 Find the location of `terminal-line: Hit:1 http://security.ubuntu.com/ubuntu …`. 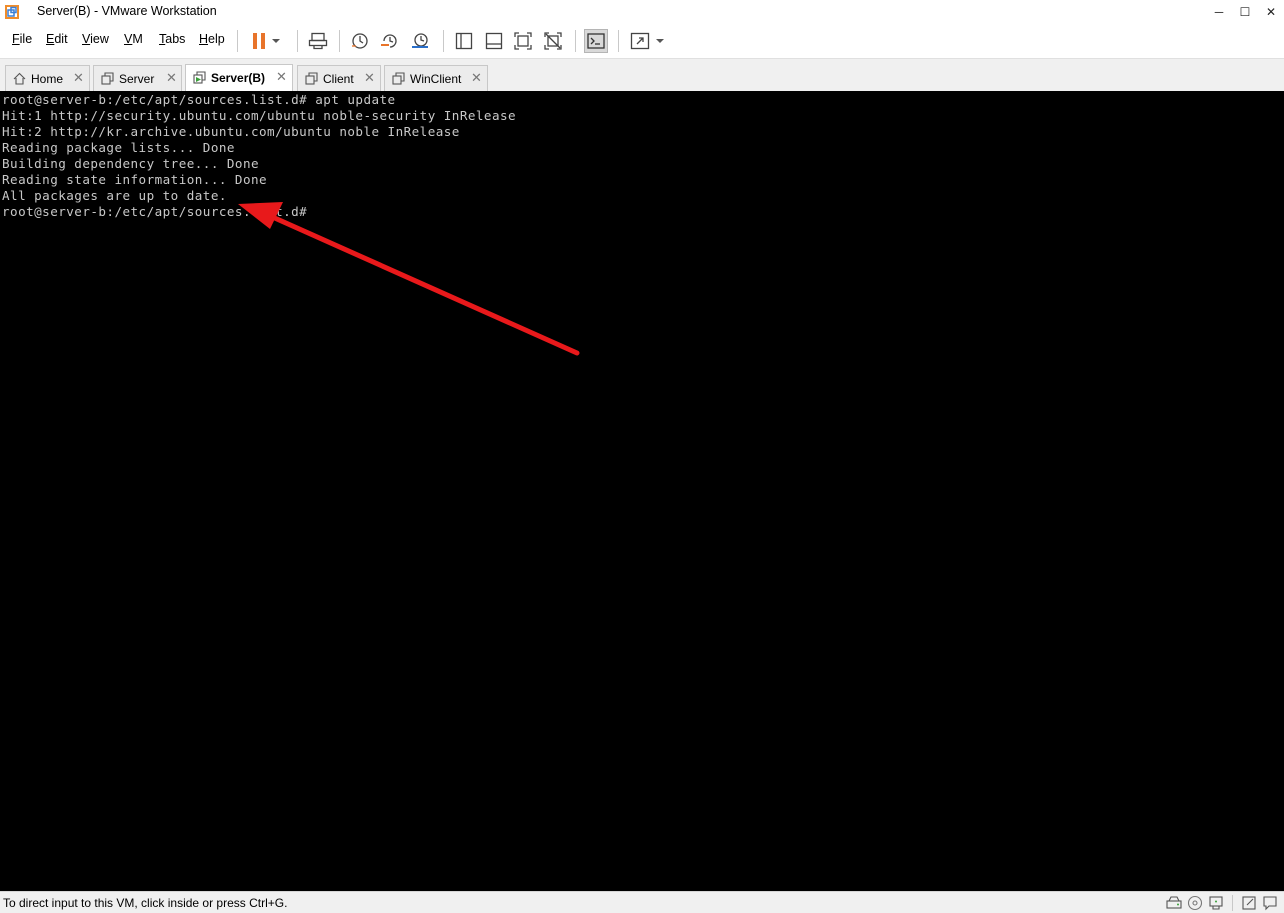

terminal-line: Hit:1 http://security.ubuntu.com/ubuntu … is located at coordinates (259, 115).